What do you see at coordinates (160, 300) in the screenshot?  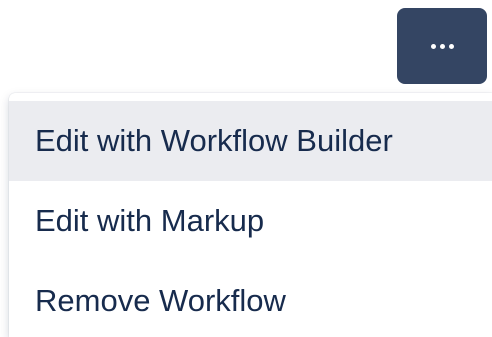 I see `menu-item-label: Remove Workflow` at bounding box center [160, 300].